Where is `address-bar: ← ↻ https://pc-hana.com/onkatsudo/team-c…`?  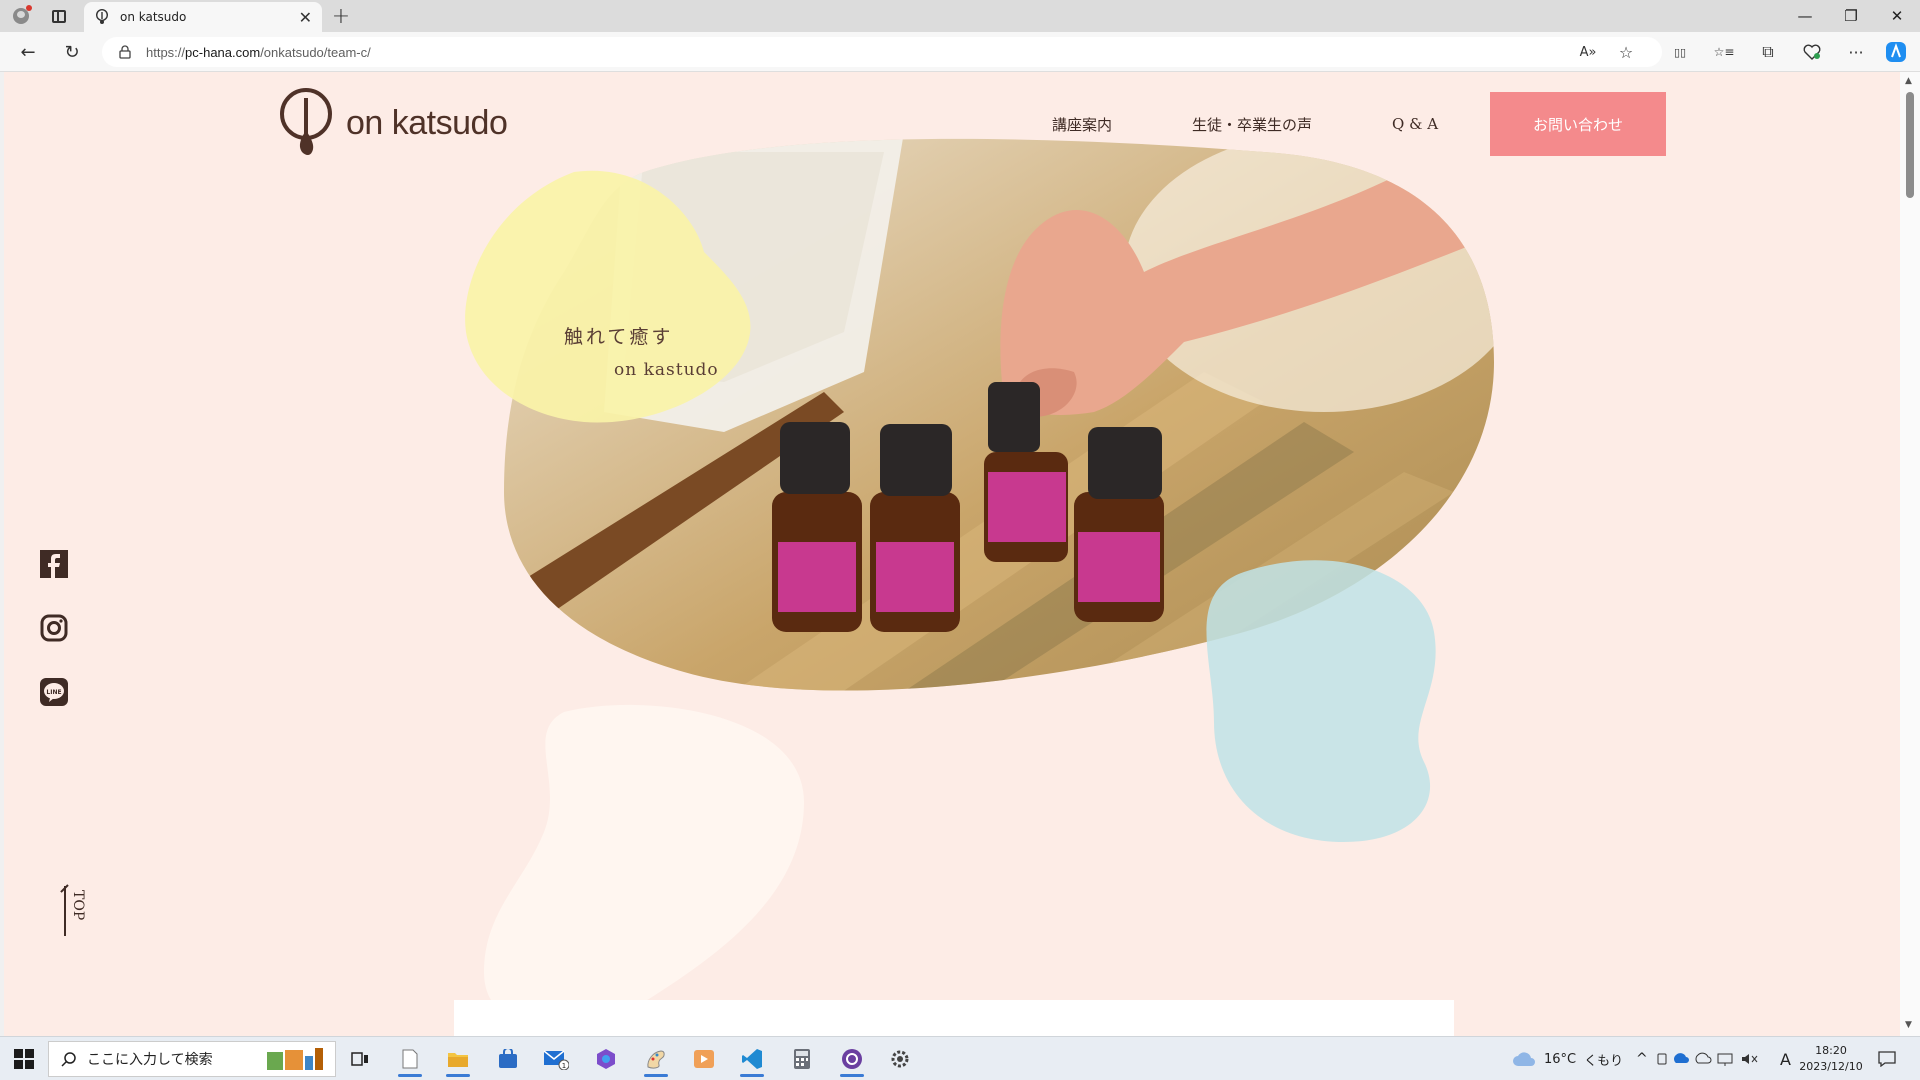 address-bar: ← ↻ https://pc-hana.com/onkatsudo/team-c… is located at coordinates (960, 52).